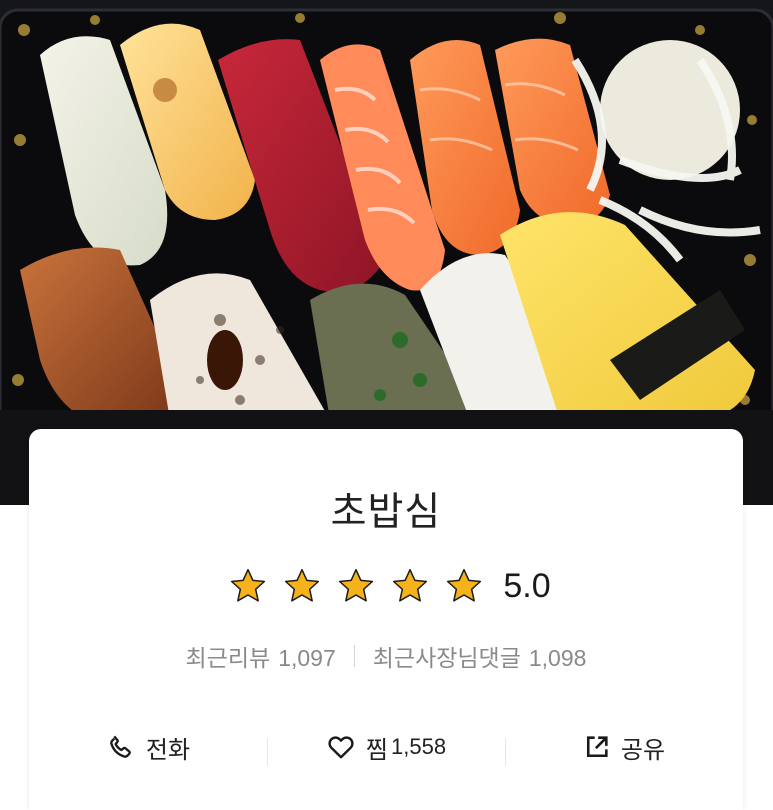  What do you see at coordinates (228, 659) in the screenshot?
I see `recent-reviews-label: 최근리뷰` at bounding box center [228, 659].